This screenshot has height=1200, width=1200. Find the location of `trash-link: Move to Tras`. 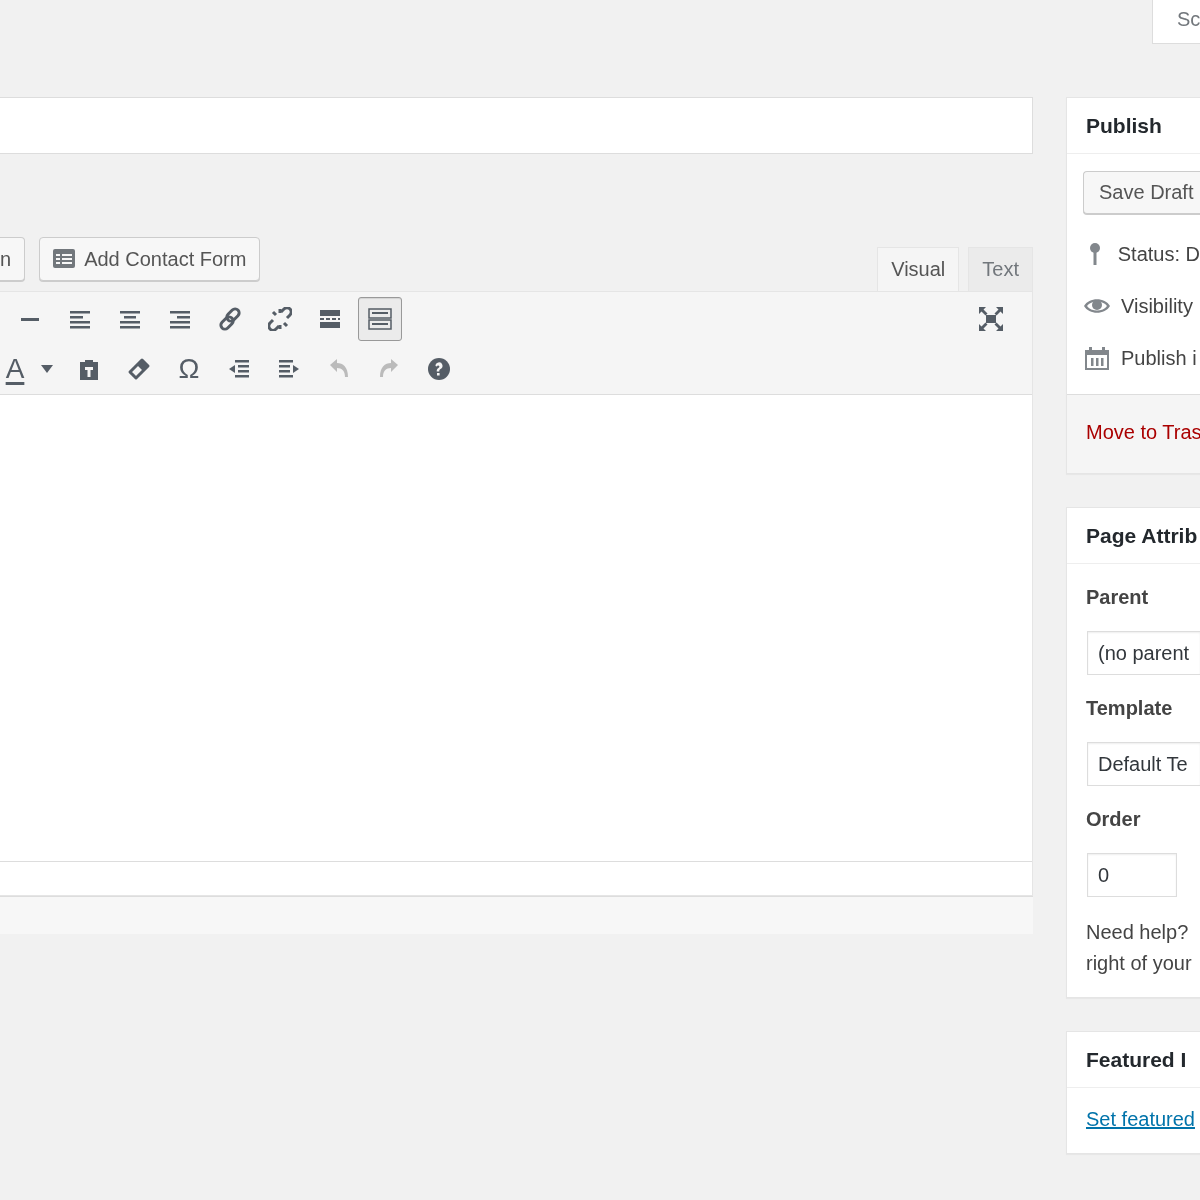

trash-link: Move to Tras is located at coordinates (1143, 432).